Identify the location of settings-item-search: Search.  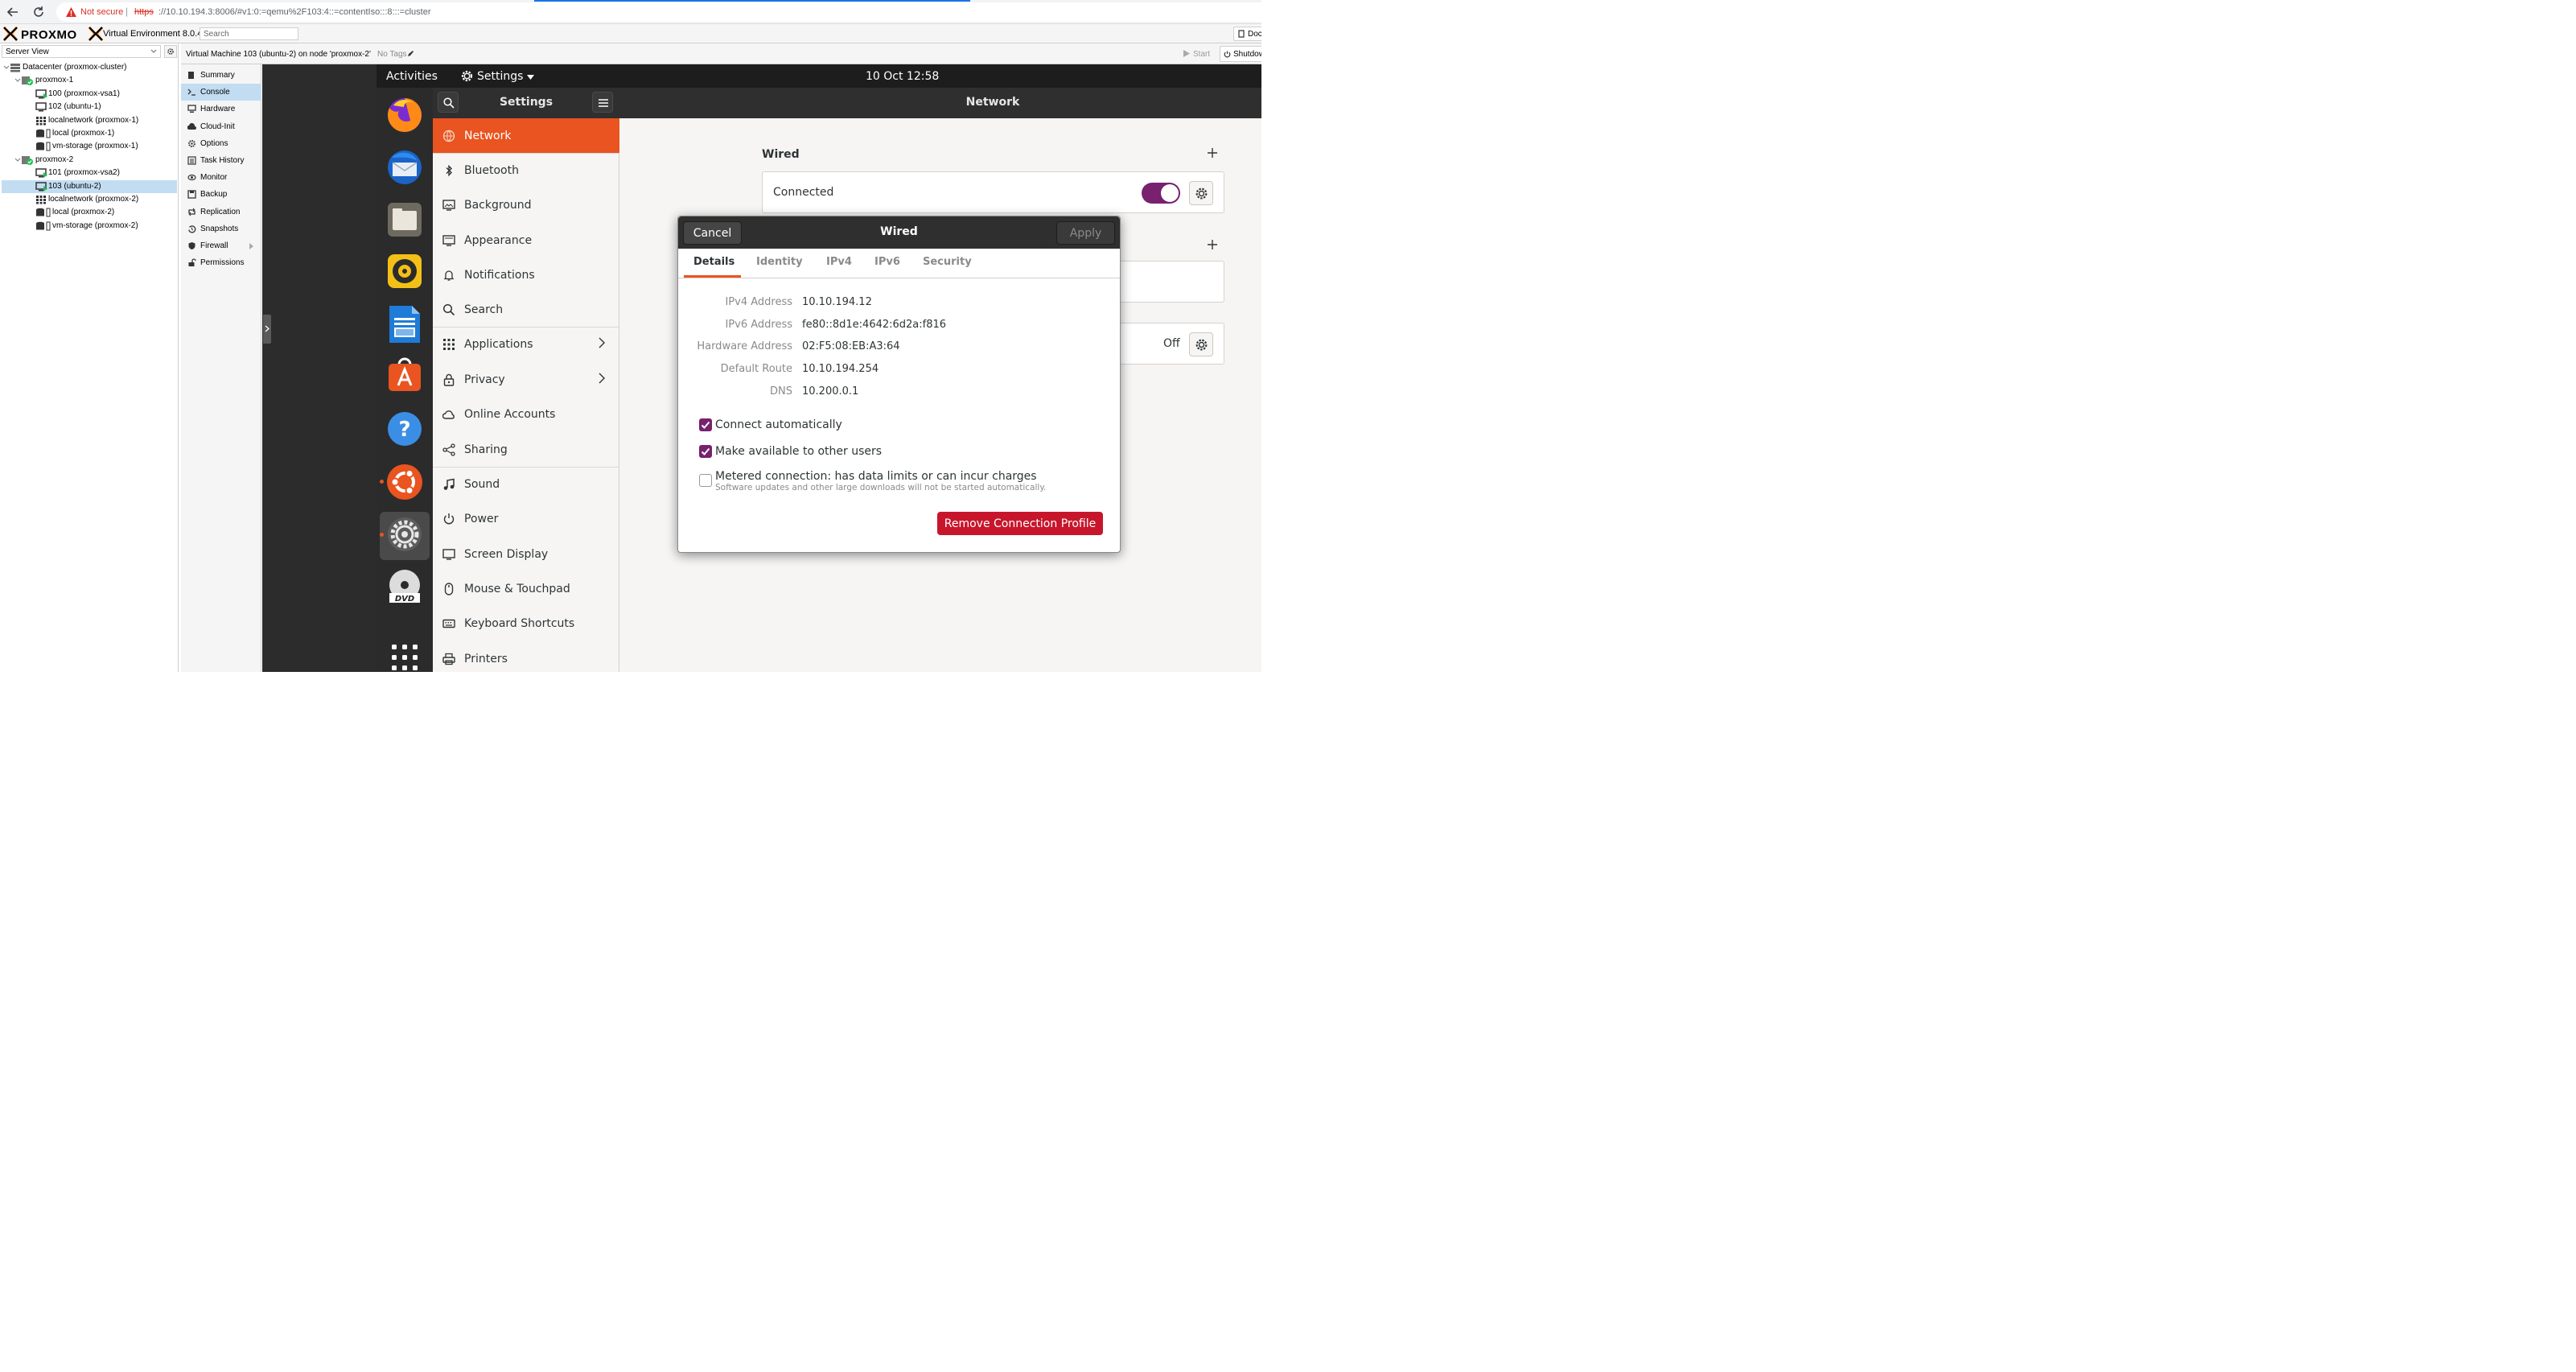
(526, 309).